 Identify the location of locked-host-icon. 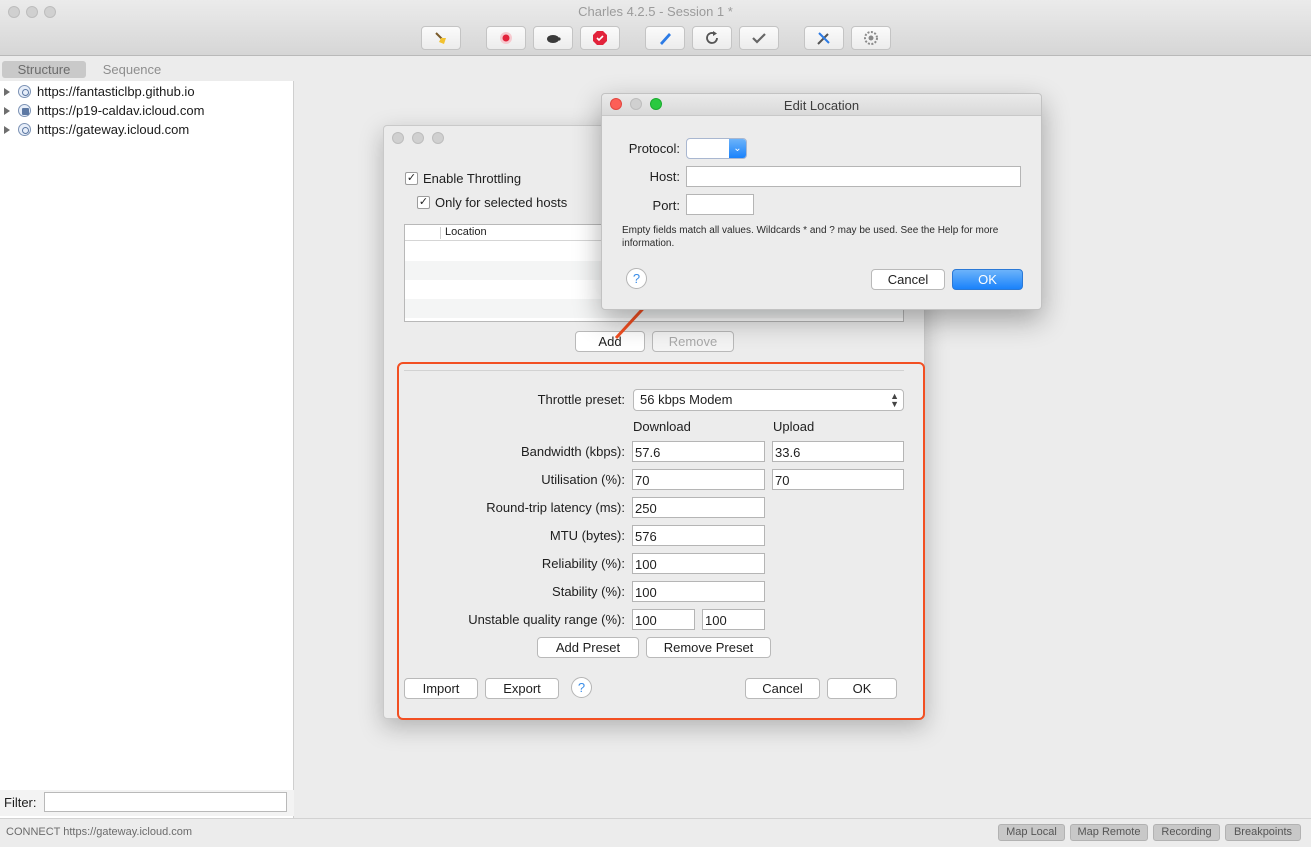
(24, 110).